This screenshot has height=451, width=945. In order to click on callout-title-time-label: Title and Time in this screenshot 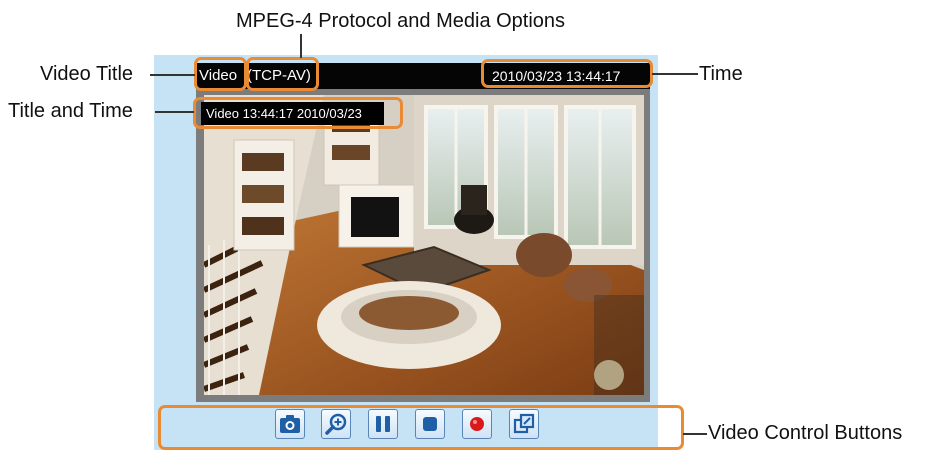, I will do `click(70, 111)`.